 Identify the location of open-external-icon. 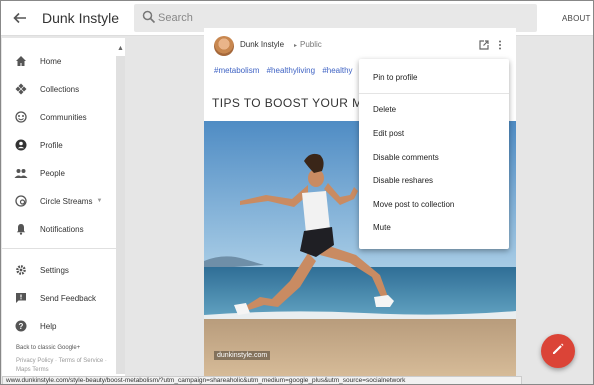
(484, 45).